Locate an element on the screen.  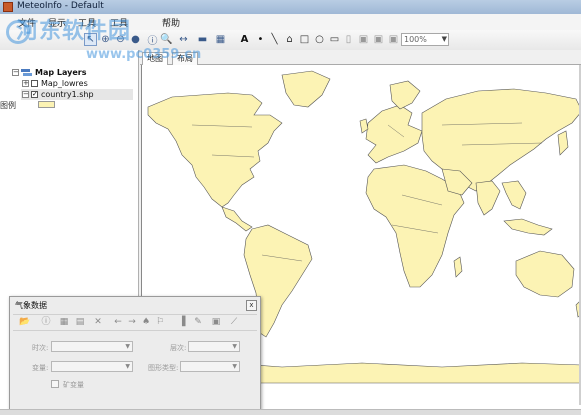
central-america is located at coordinates (237, 219).